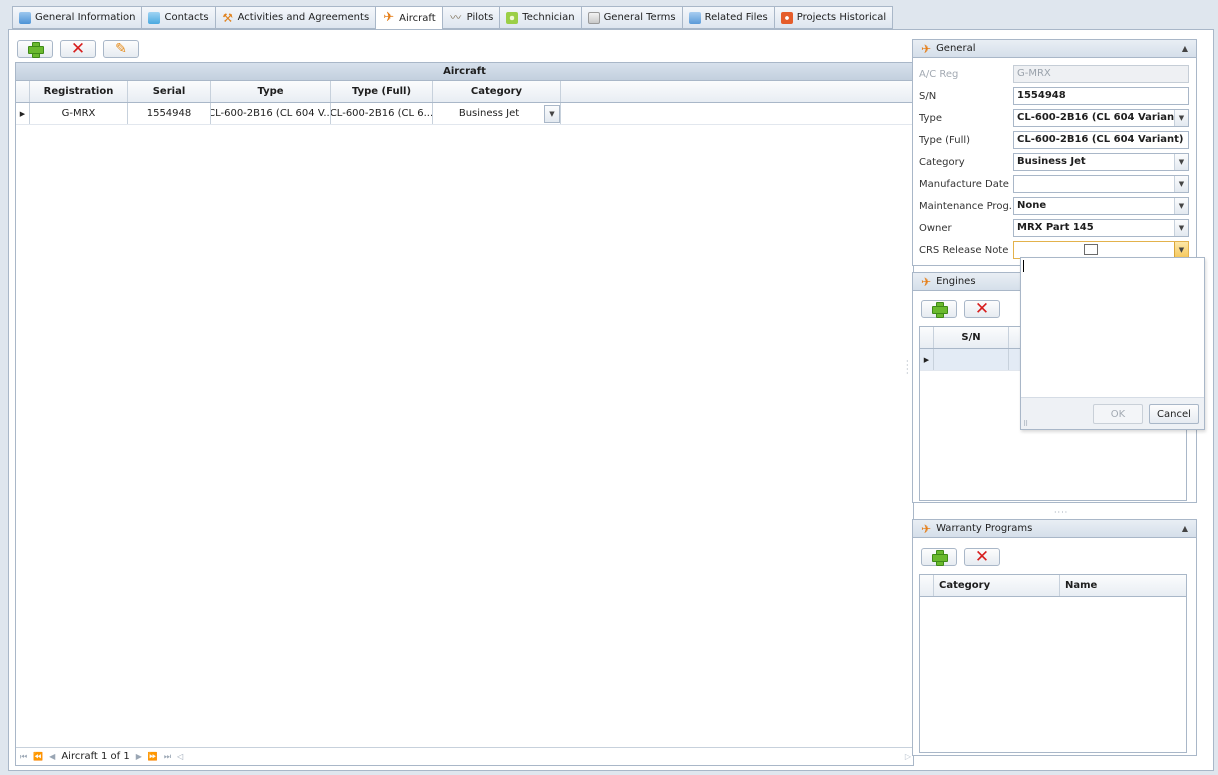  Describe the element at coordinates (631, 17) in the screenshot. I see `tab-general-terms: General Terms` at that location.